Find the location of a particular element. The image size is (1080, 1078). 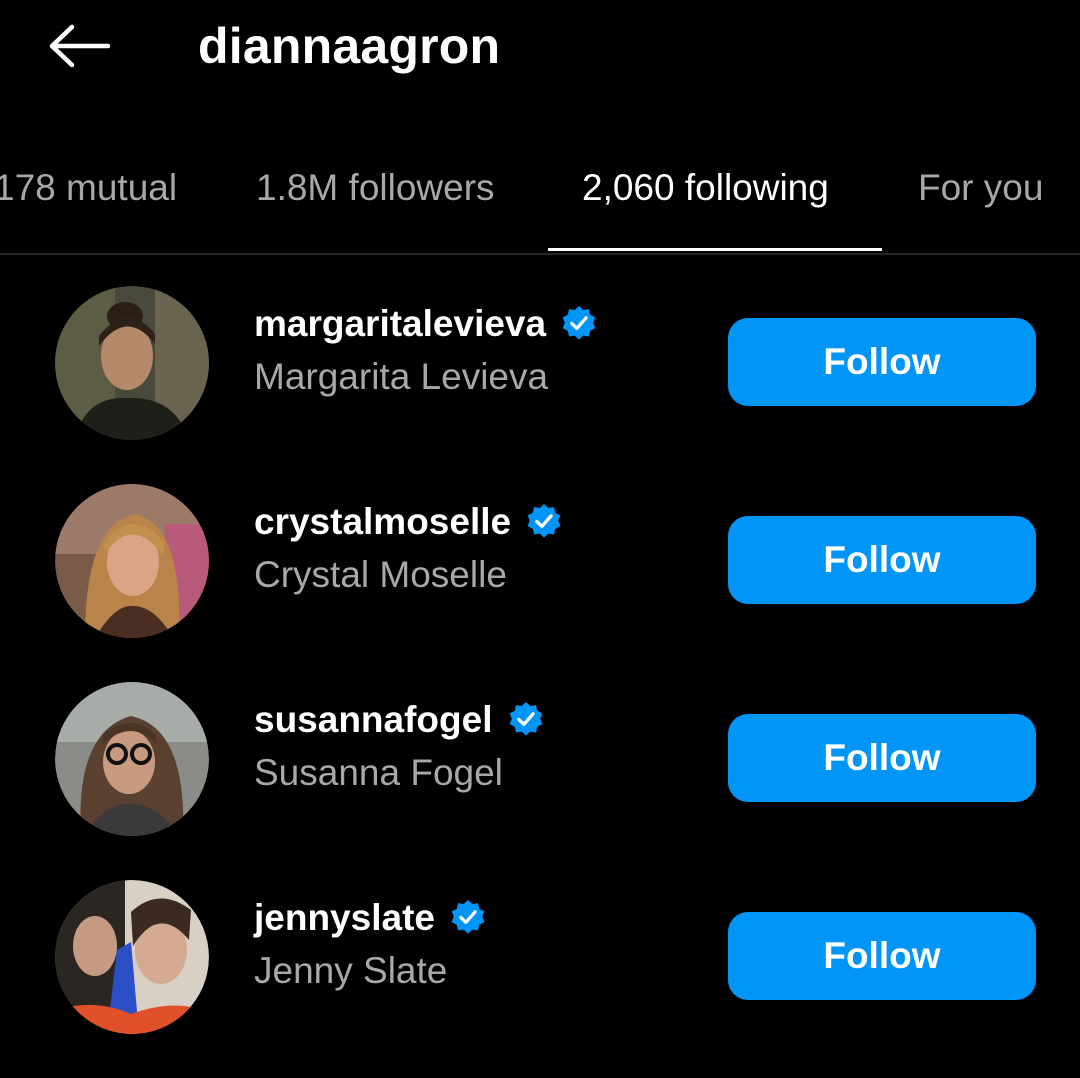

display-name: Susanna Fogel is located at coordinates (378, 772).